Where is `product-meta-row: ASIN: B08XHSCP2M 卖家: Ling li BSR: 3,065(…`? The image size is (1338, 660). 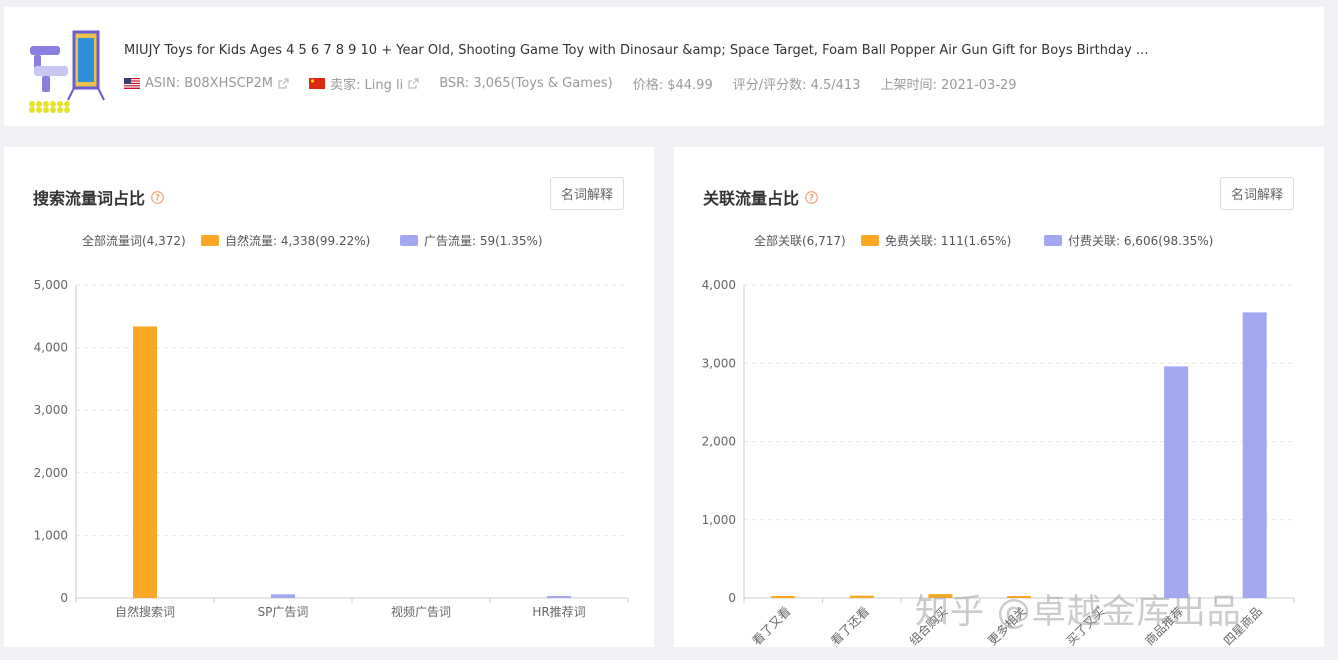 product-meta-row: ASIN: B08XHSCP2M 卖家: Ling li BSR: 3,065(… is located at coordinates (580, 83).